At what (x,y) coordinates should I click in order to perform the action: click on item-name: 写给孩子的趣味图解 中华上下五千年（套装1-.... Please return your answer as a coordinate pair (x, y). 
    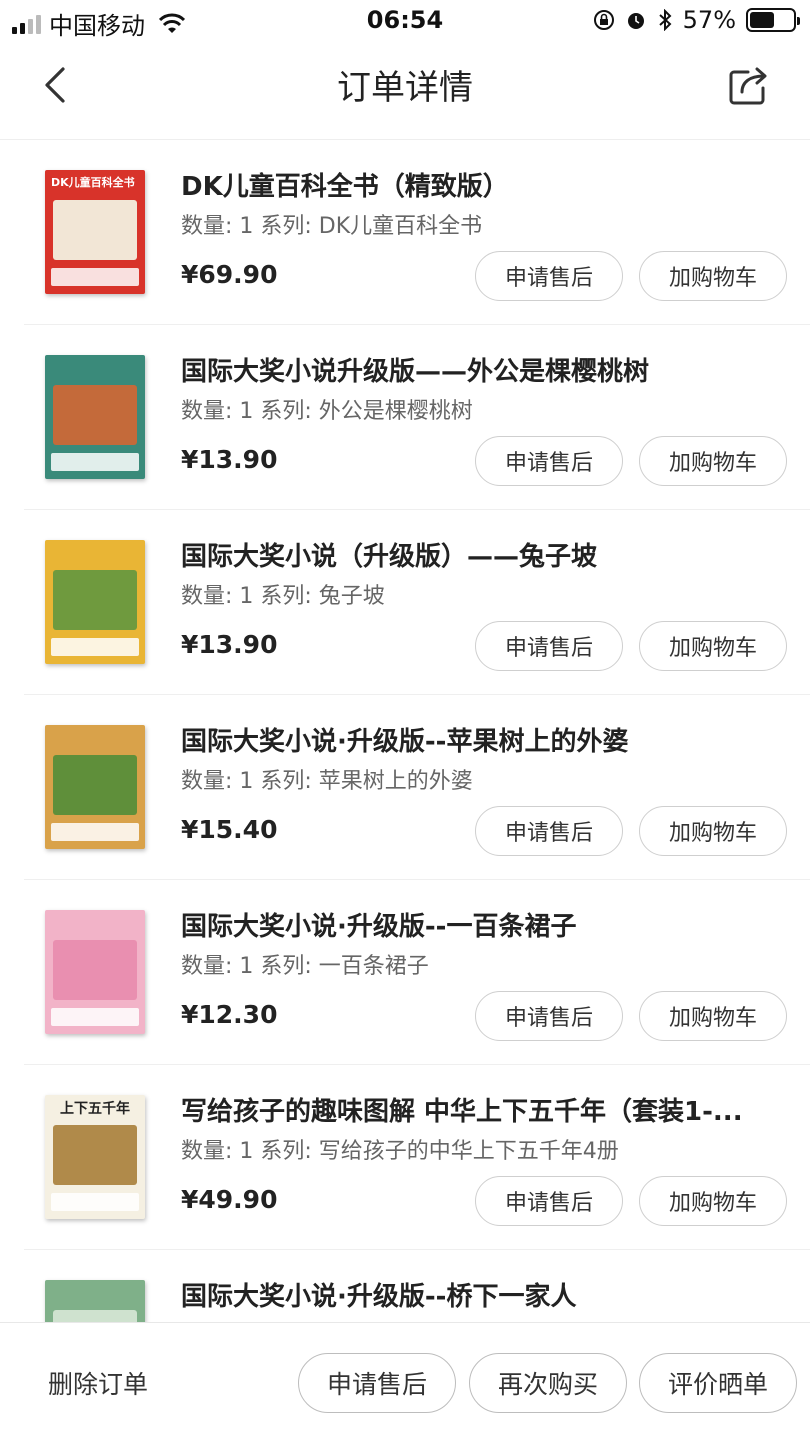
    Looking at the image, I should click on (481, 1109).